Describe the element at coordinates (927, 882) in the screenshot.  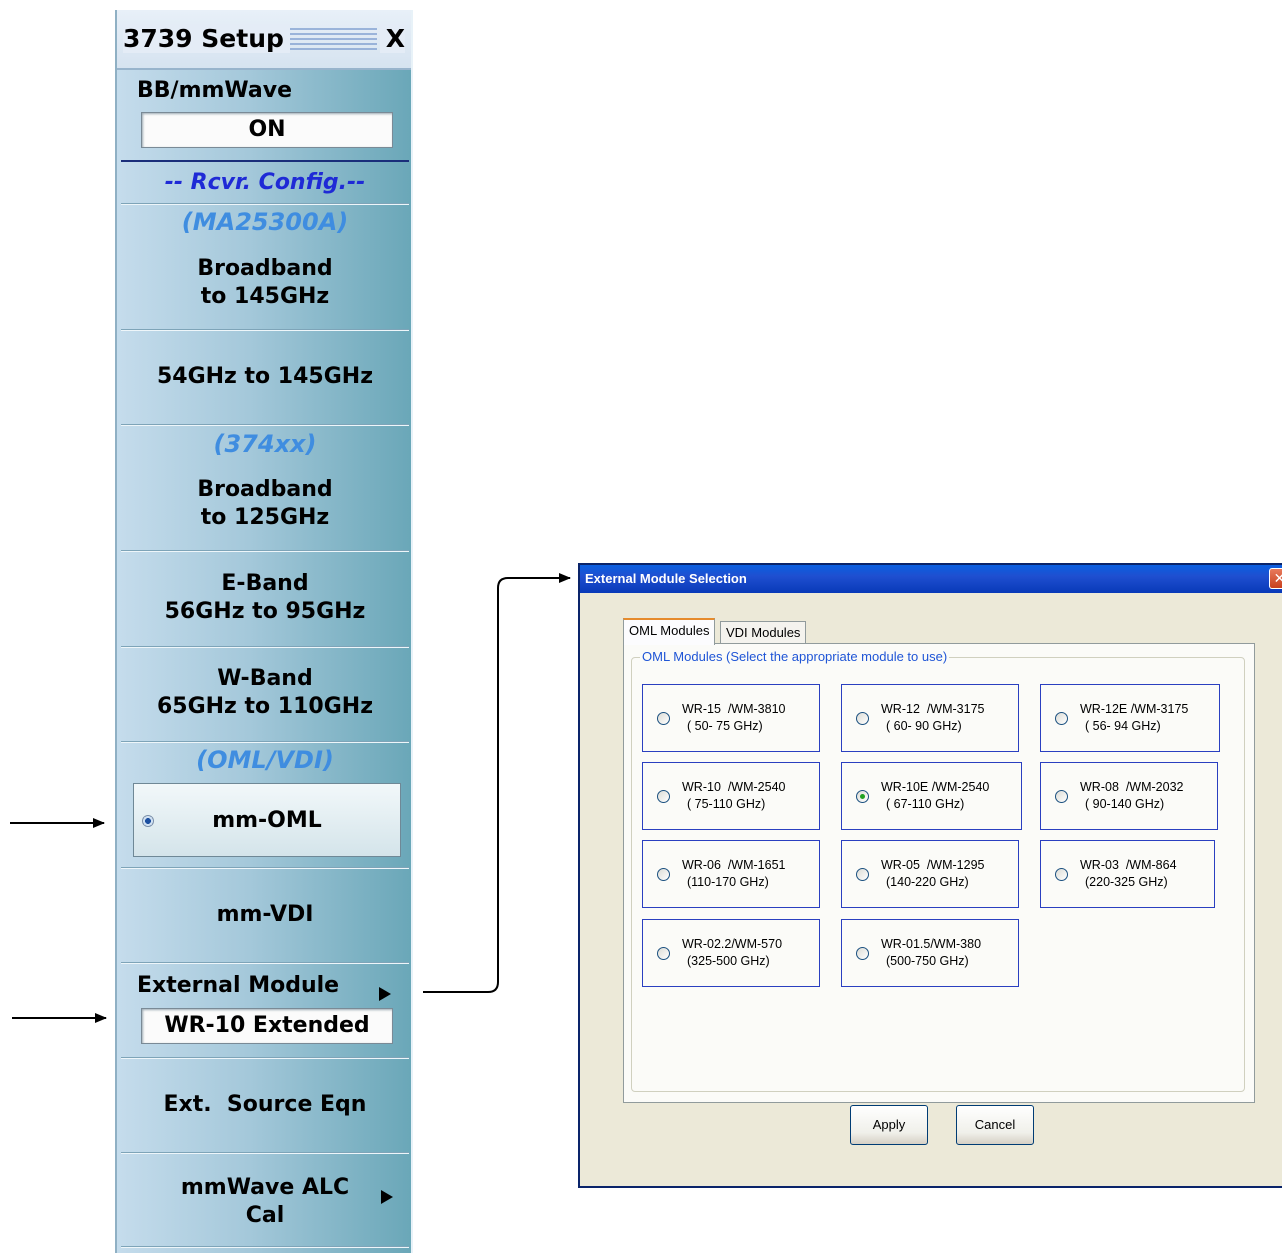
I see `module-range: (140-220 GHz)` at that location.